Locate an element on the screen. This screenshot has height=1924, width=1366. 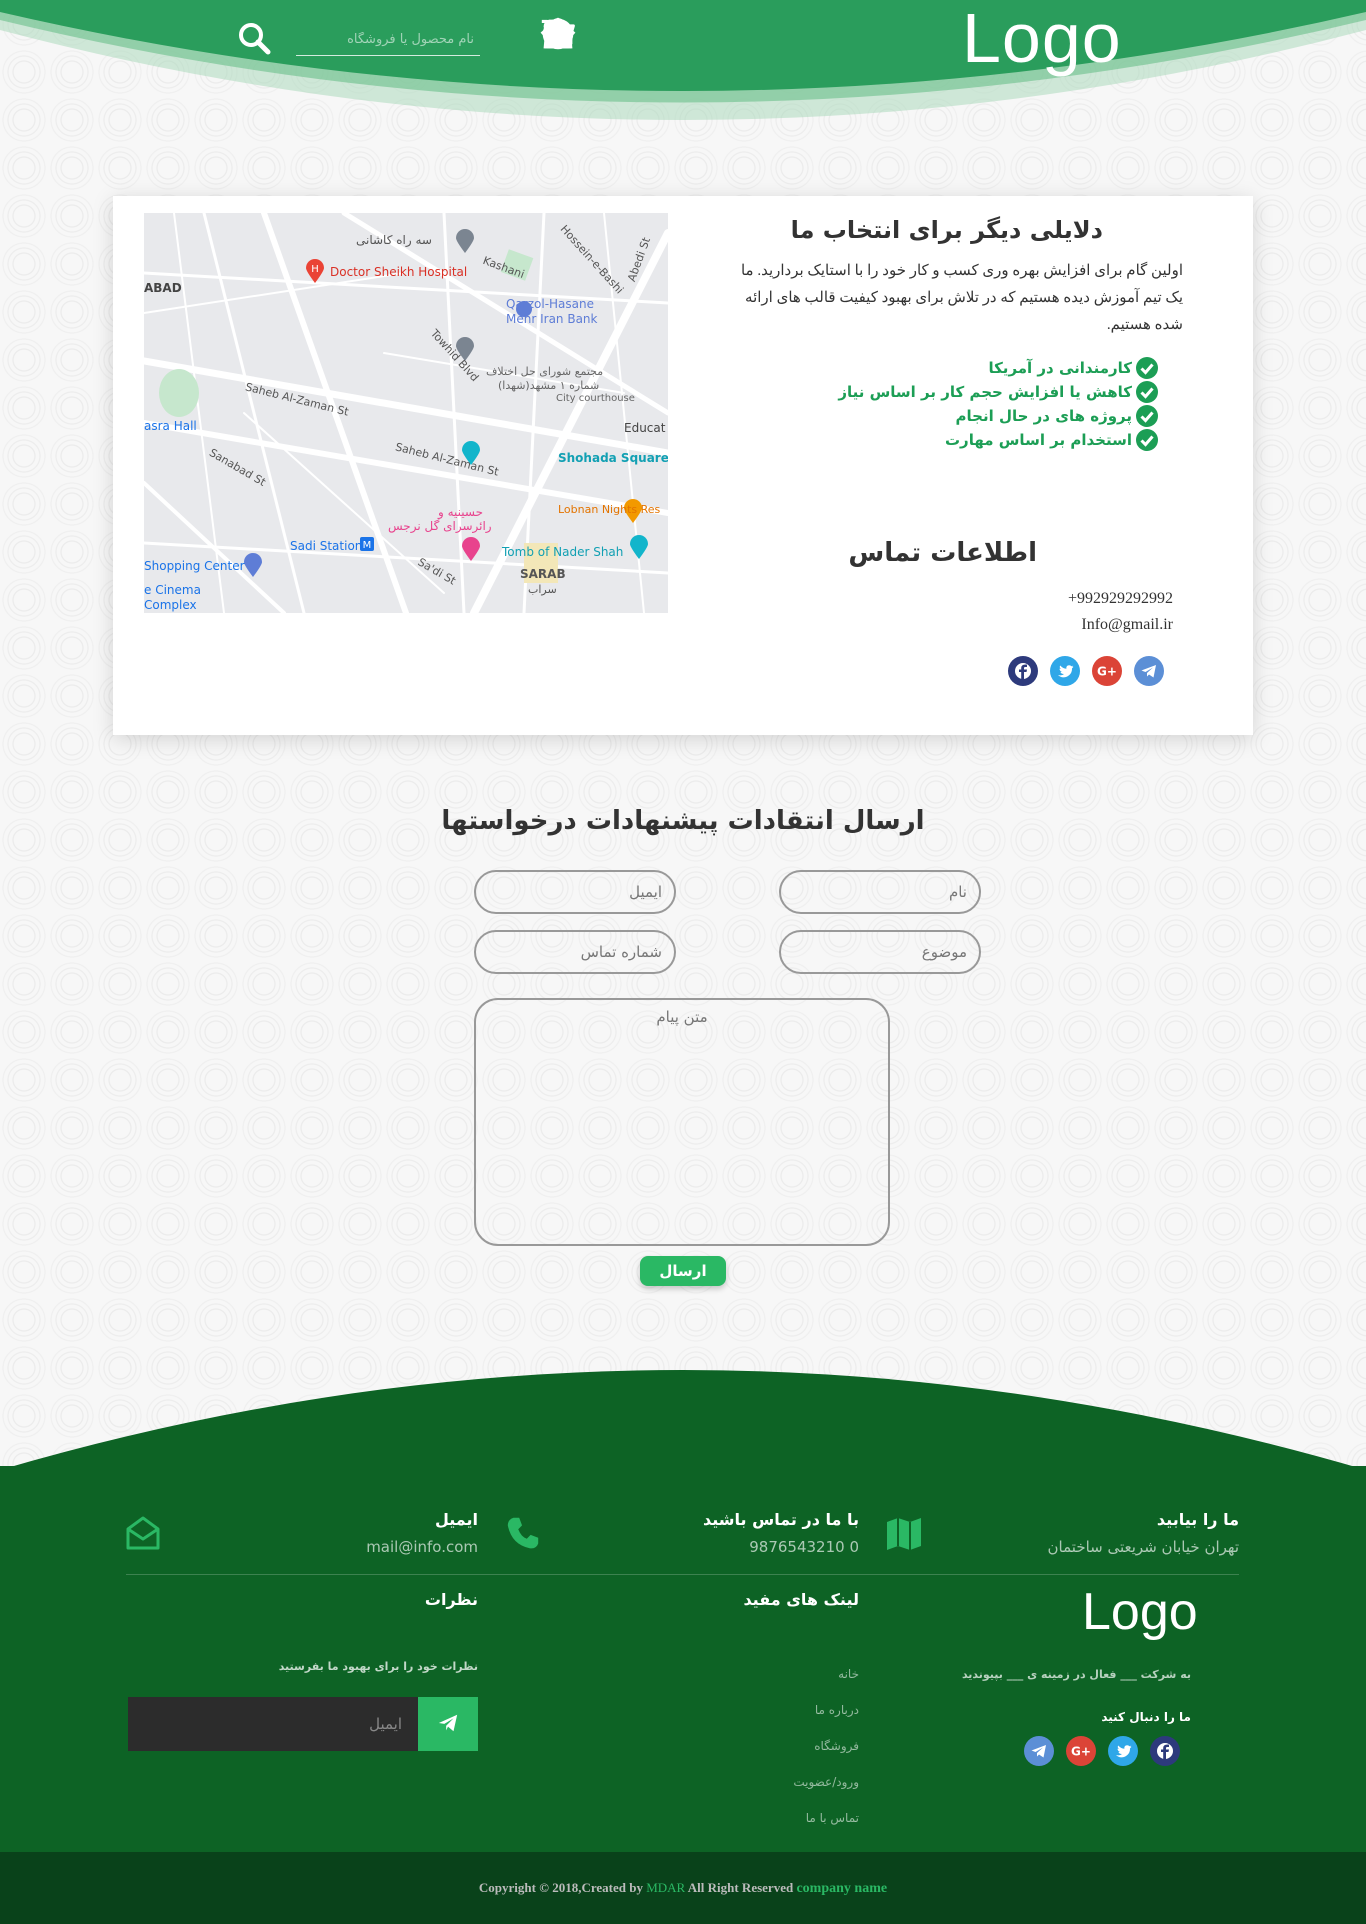
hosseinieh-pin-icon is located at coordinates (471, 549).